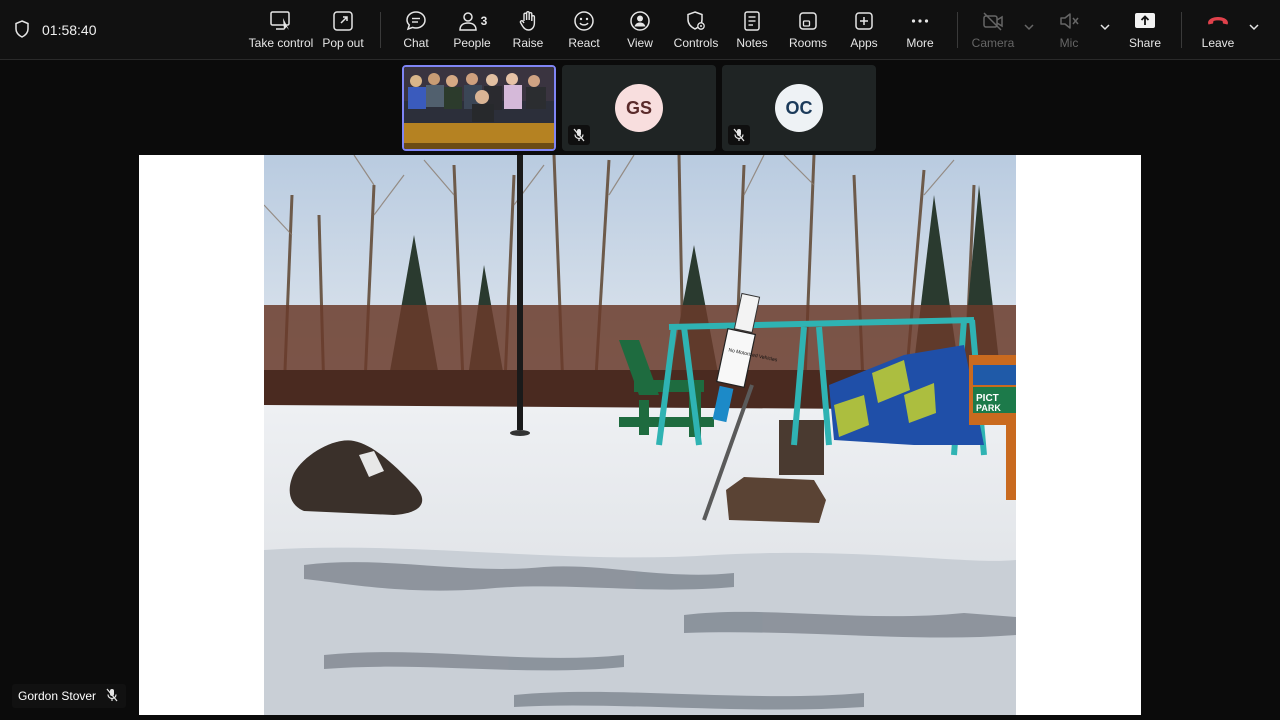  What do you see at coordinates (993, 43) in the screenshot?
I see `camera-label: Camera` at bounding box center [993, 43].